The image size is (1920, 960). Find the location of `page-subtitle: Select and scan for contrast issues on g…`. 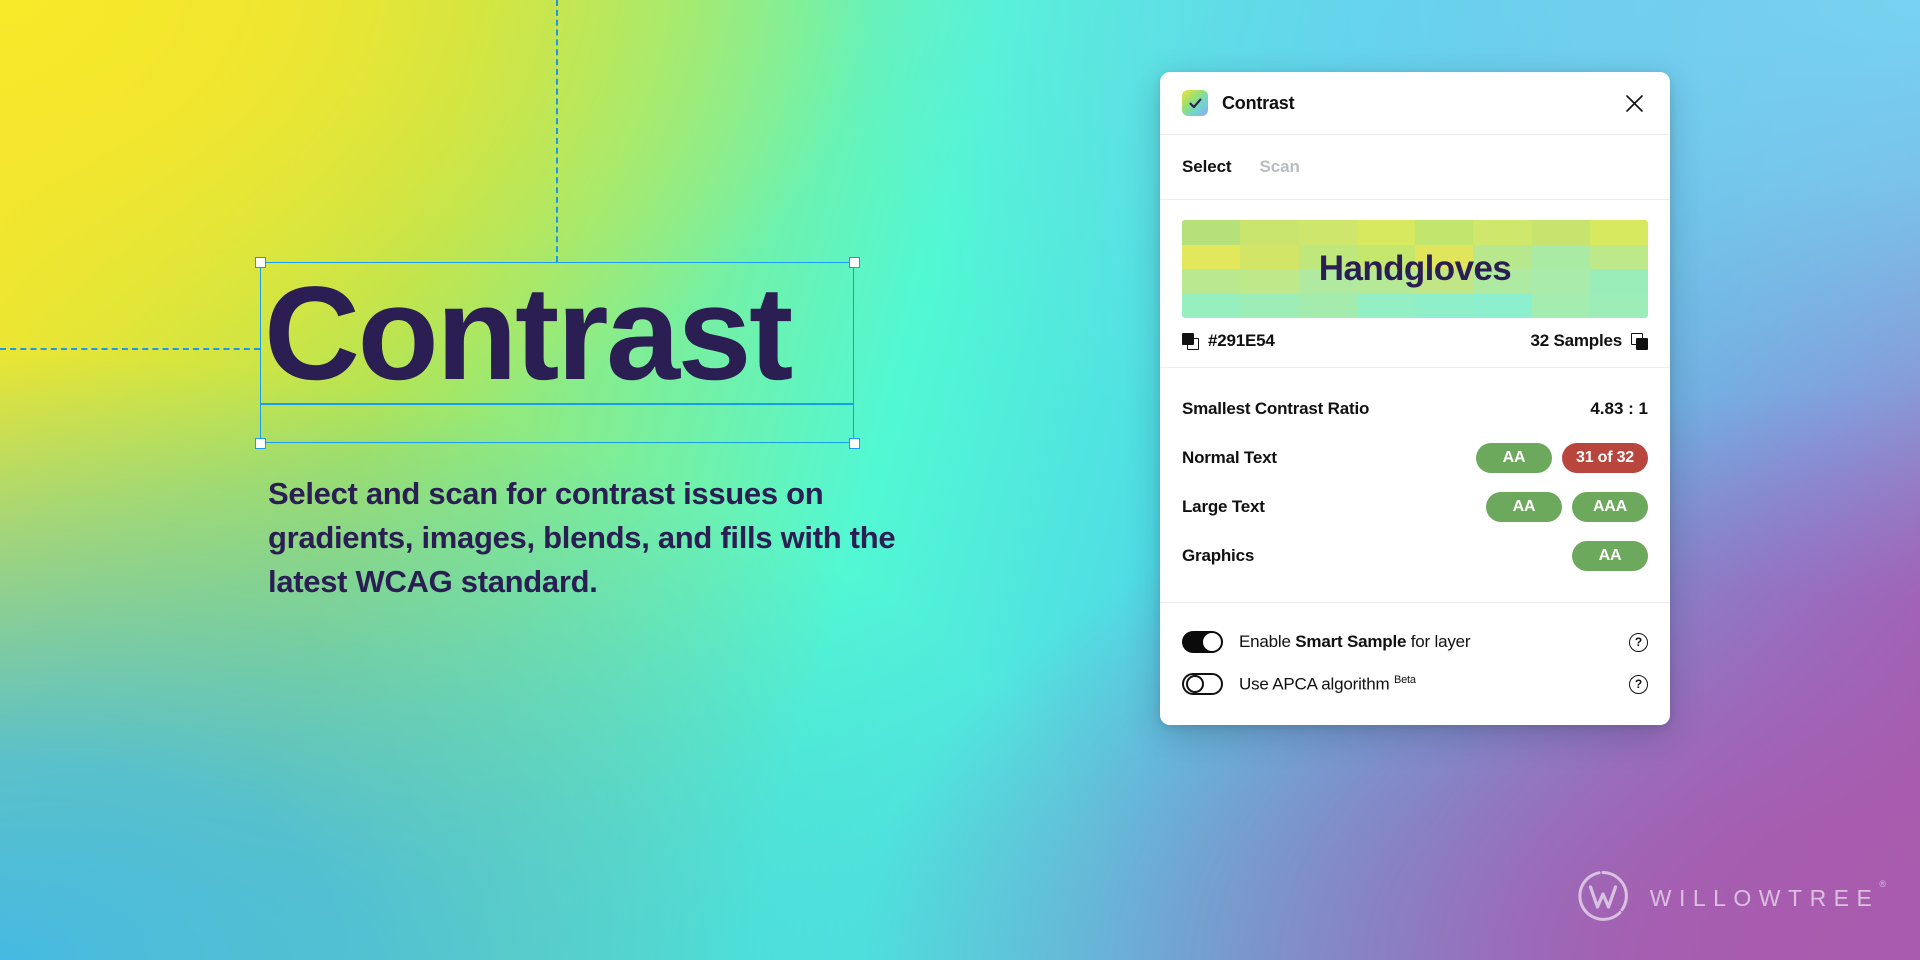

page-subtitle: Select and scan for contrast issues on g… is located at coordinates (582, 538).